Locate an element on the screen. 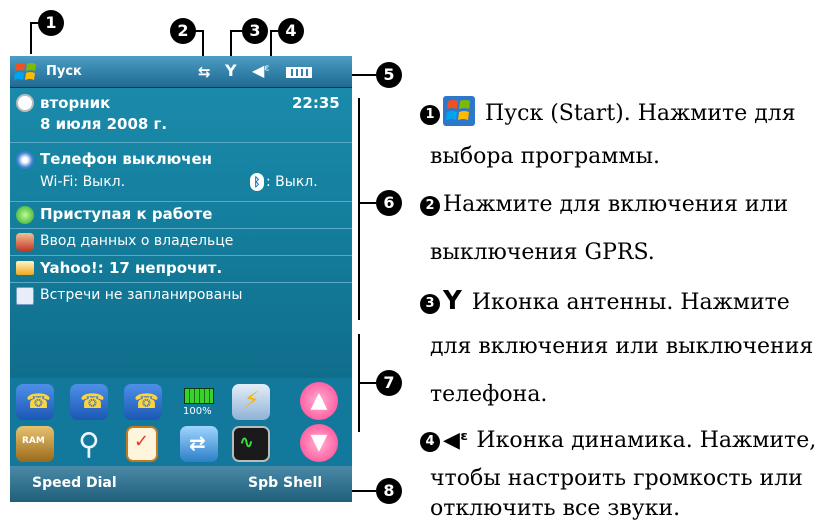 This screenshot has width=838, height=526. start-label: Пуск is located at coordinates (64, 71).